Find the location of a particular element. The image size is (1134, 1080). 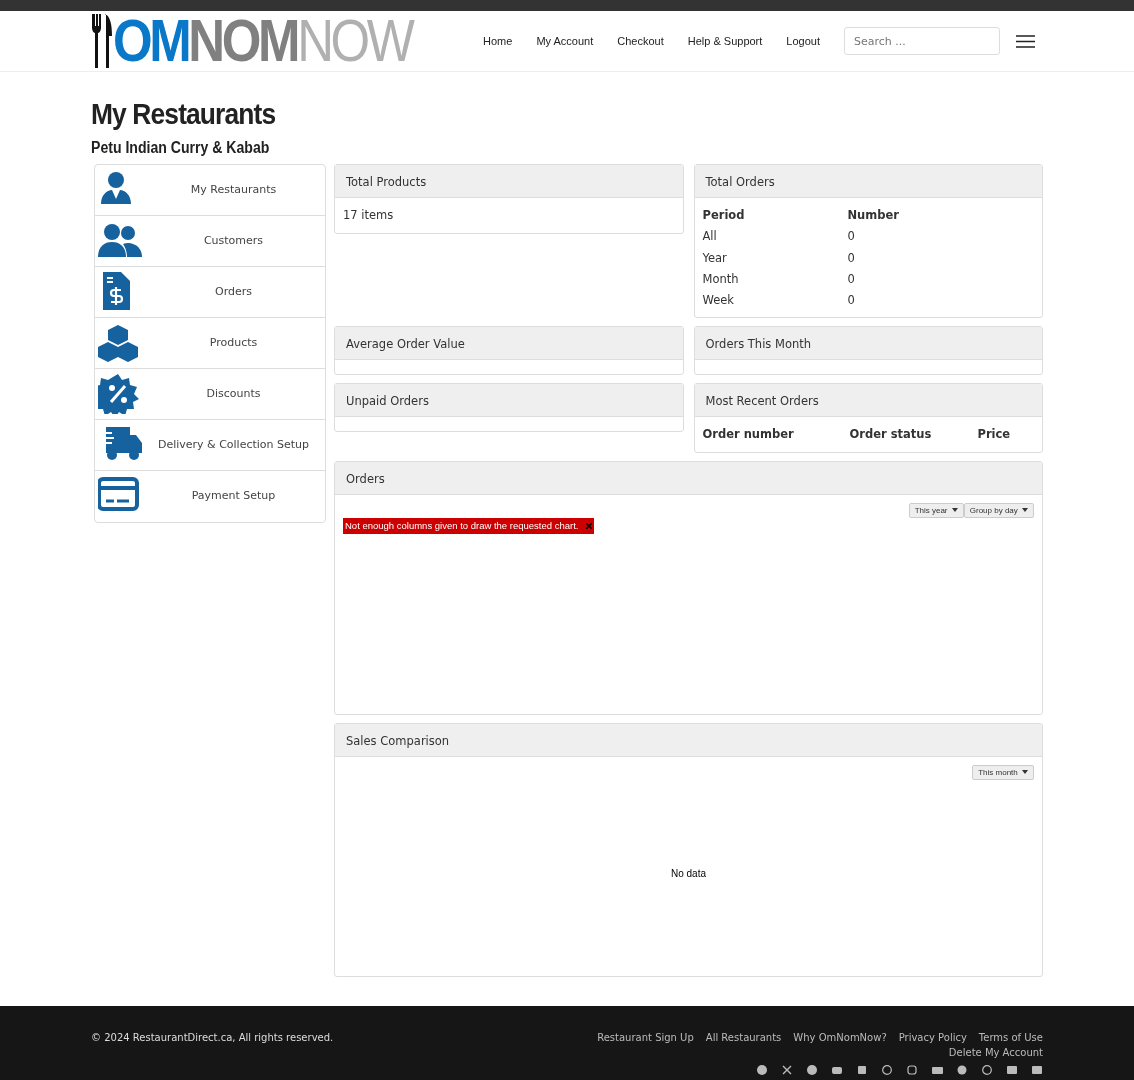

sidebar-item: Products is located at coordinates (210, 343).